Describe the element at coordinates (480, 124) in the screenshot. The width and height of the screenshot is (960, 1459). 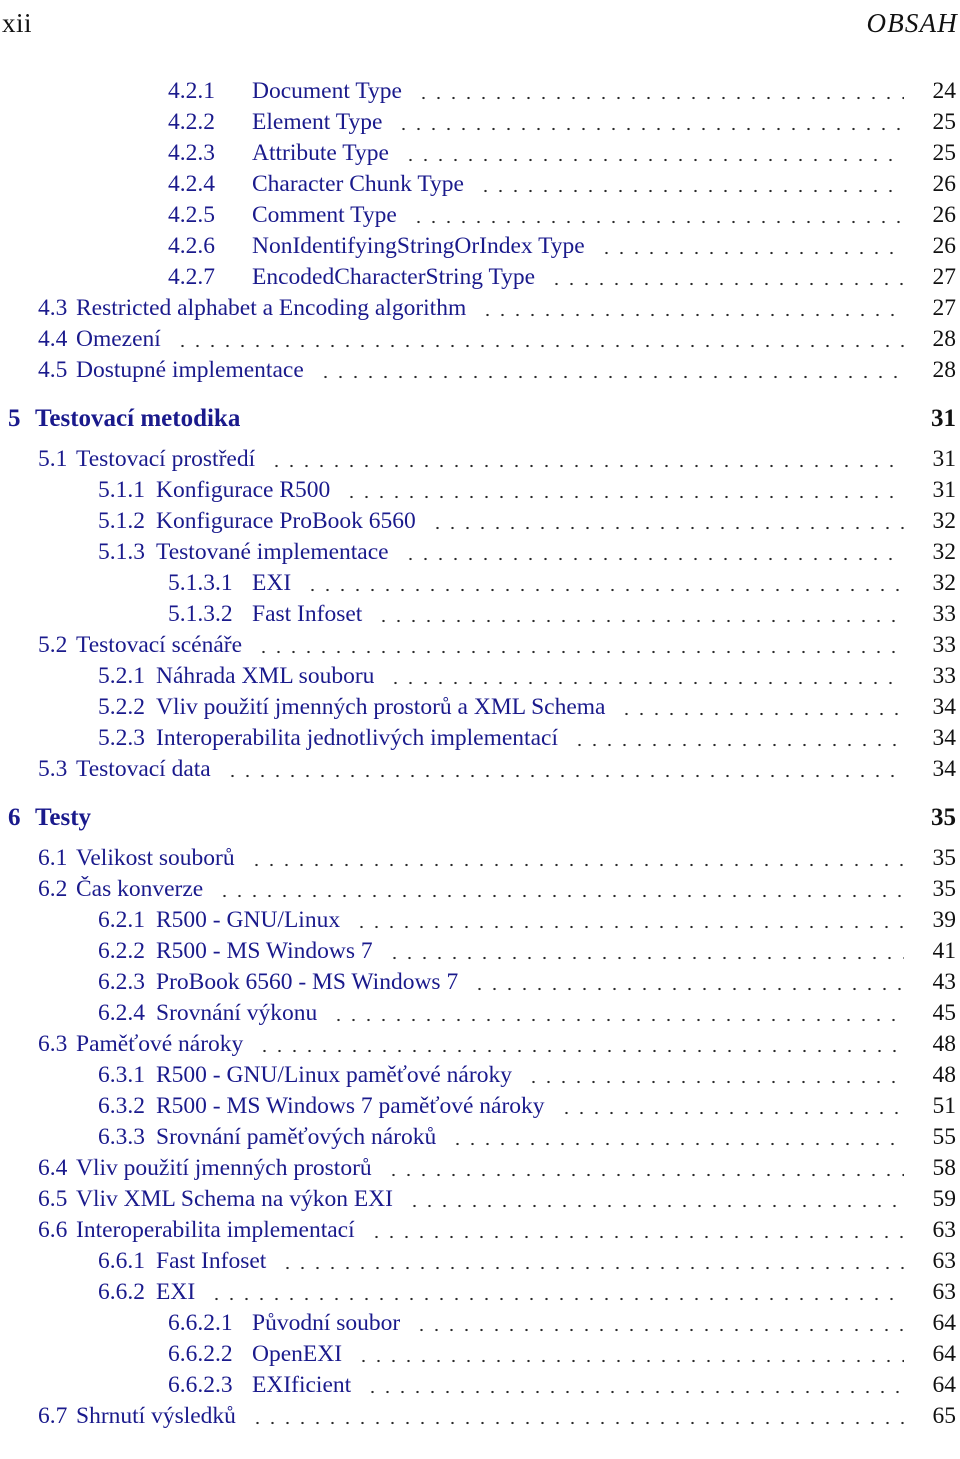
I see `toc-entry: 4.2.2 Element Type 25` at that location.